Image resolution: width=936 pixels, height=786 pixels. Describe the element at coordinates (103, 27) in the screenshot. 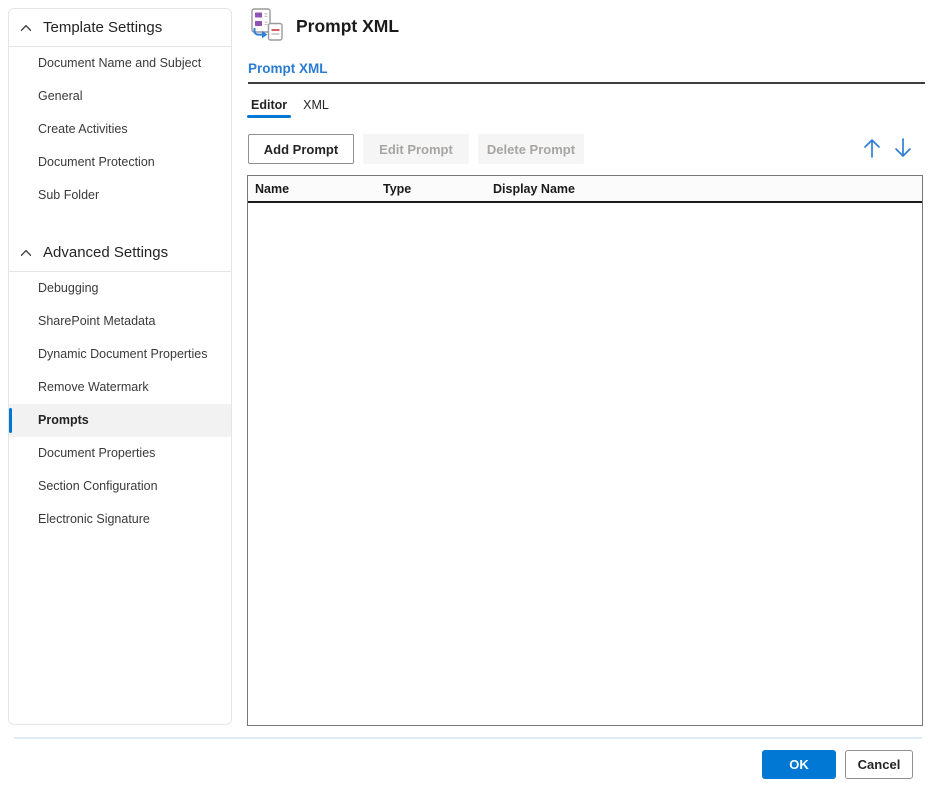

I see `section-label: Template Settings` at that location.